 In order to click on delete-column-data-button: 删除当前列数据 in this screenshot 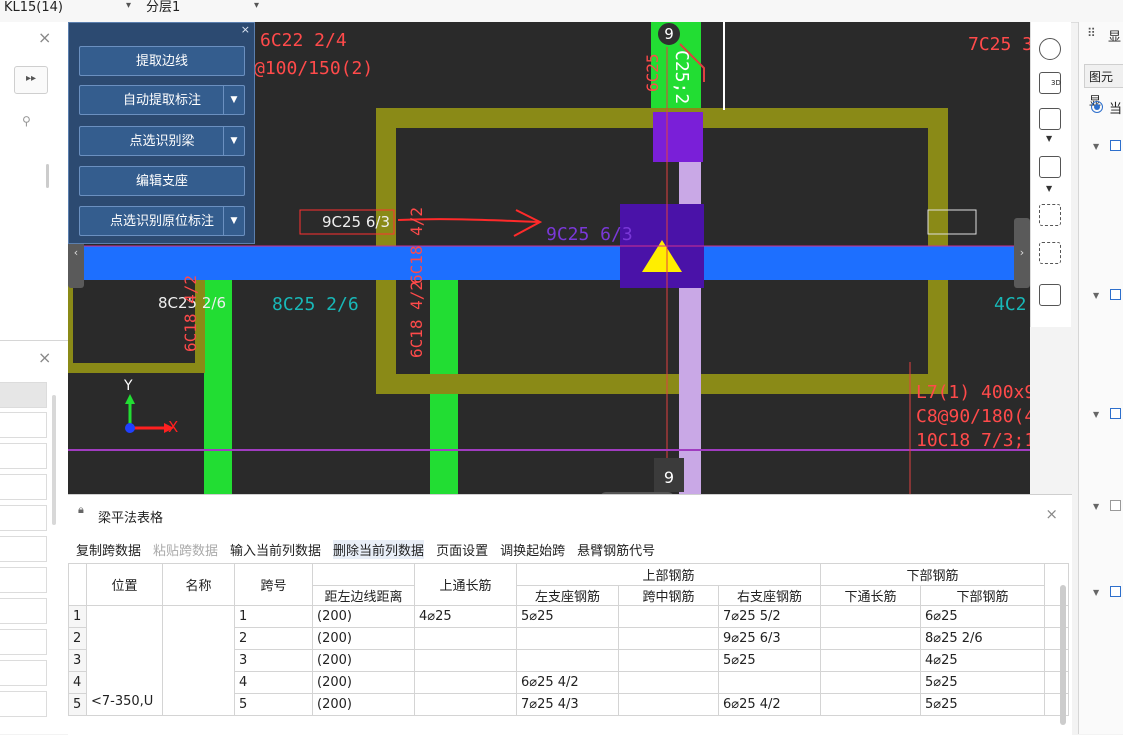, I will do `click(379, 549)`.